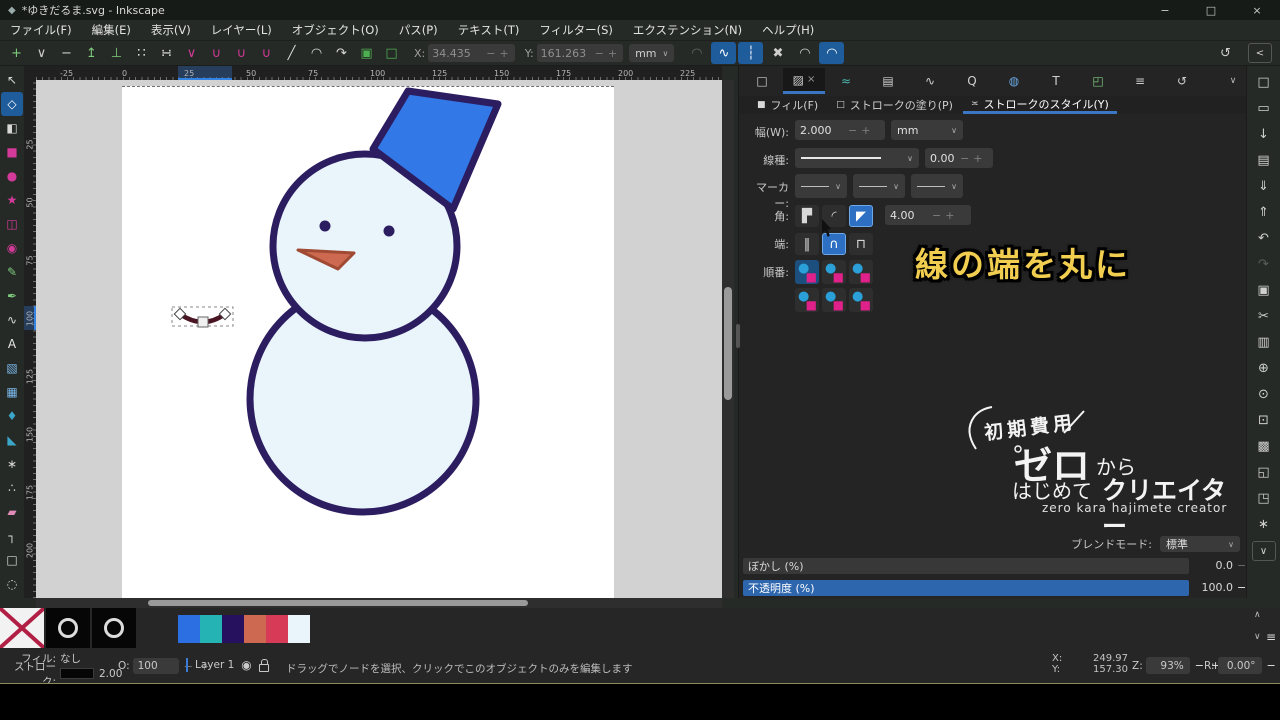 Image resolution: width=1280 pixels, height=720 pixels. Describe the element at coordinates (1264, 420) in the screenshot. I see `zoom-page-button: ⊡` at that location.